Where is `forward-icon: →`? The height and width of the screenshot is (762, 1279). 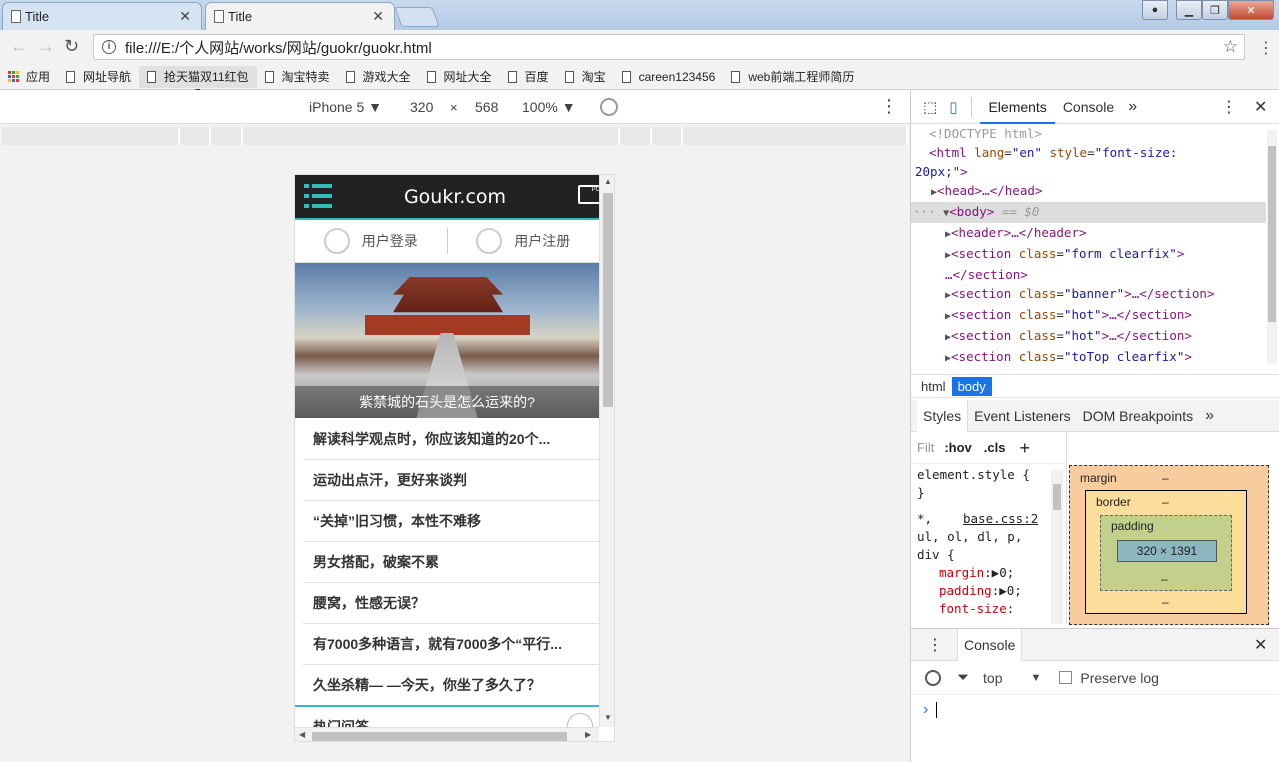 forward-icon: → is located at coordinates (46, 46).